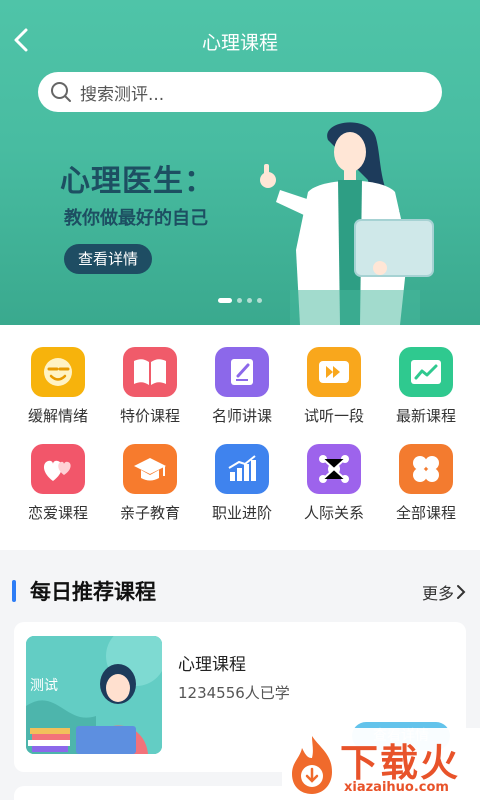 The width and height of the screenshot is (480, 800). I want to click on course-thumbnail: 测试, so click(94, 695).